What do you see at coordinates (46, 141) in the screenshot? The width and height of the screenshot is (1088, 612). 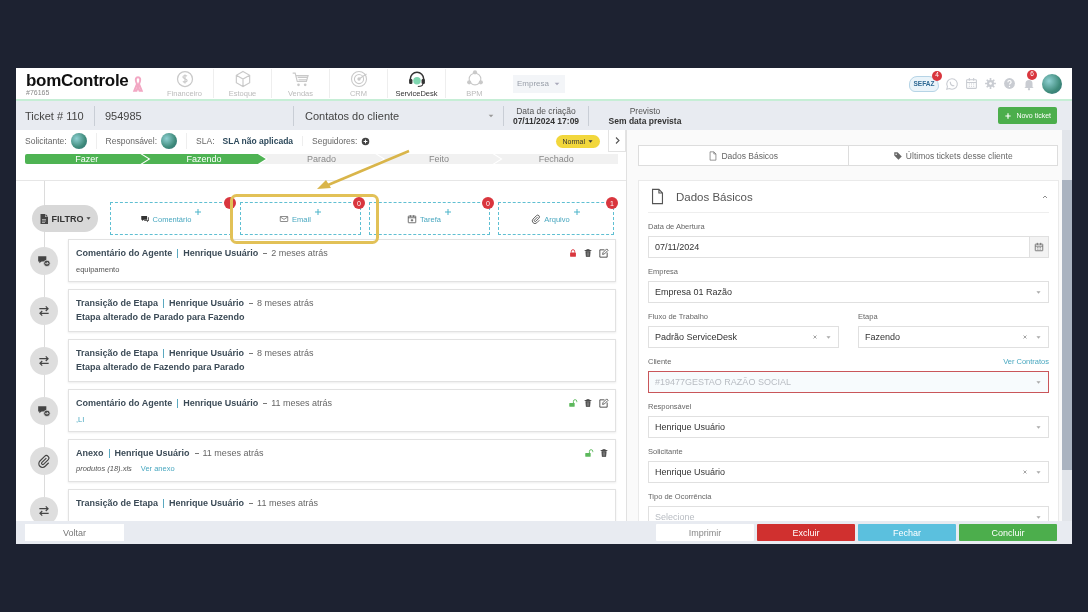 I see `requester-label: Solicitante:` at bounding box center [46, 141].